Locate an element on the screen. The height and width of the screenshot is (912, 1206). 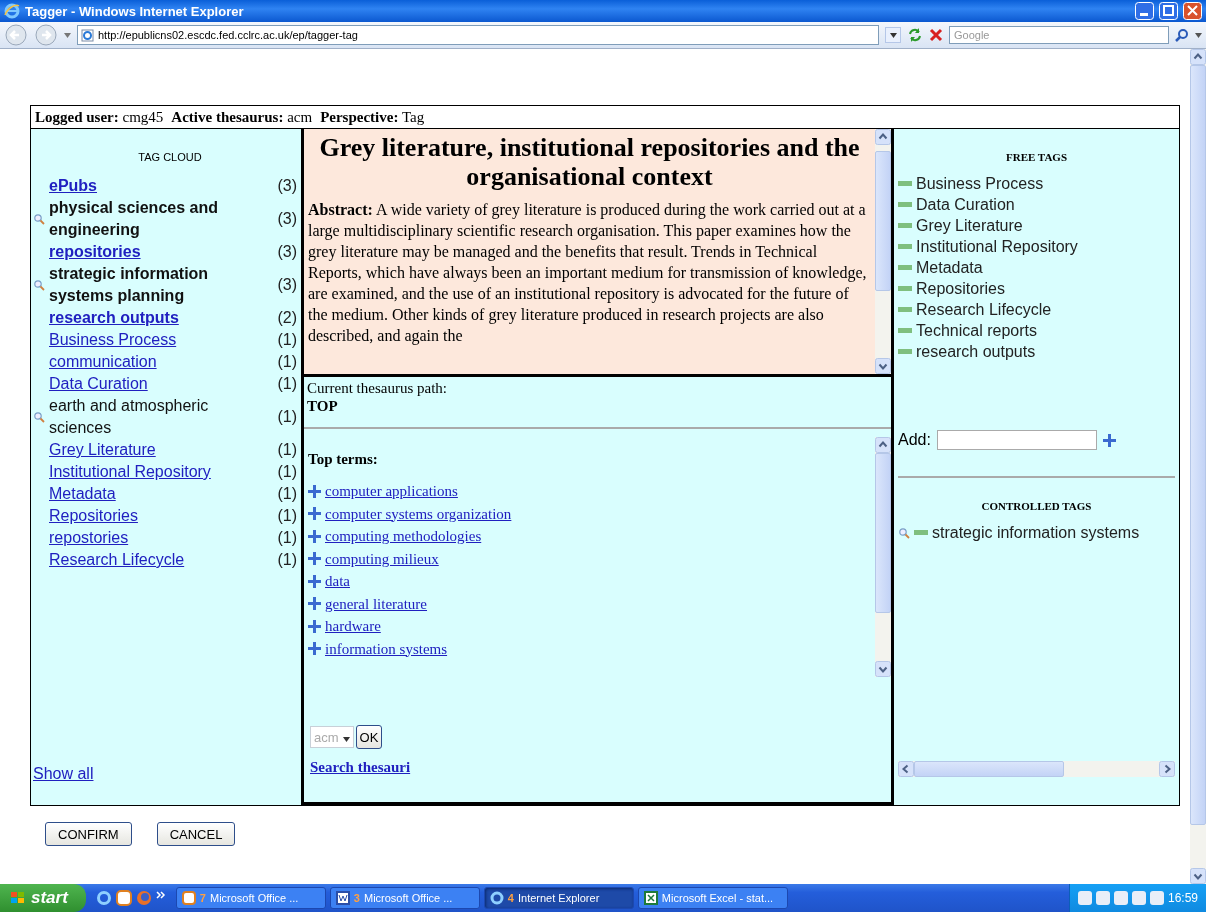
stop-icon is located at coordinates (936, 35).